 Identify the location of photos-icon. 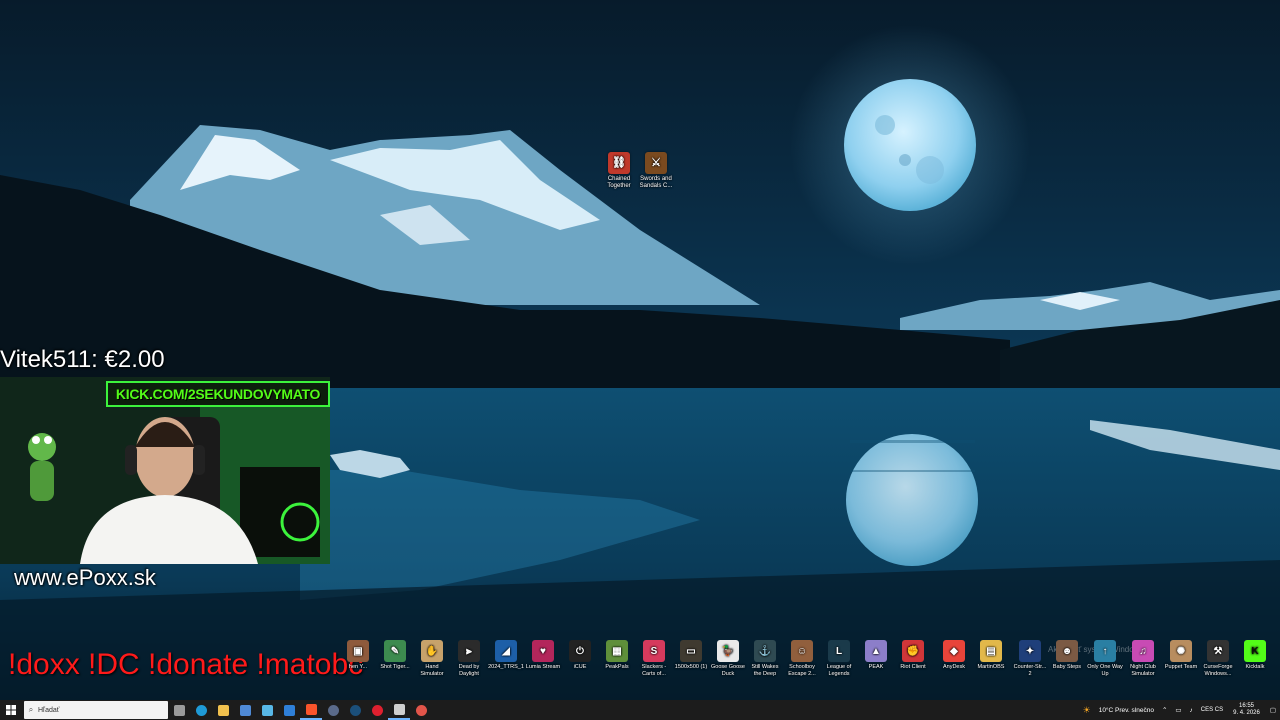
(267, 710).